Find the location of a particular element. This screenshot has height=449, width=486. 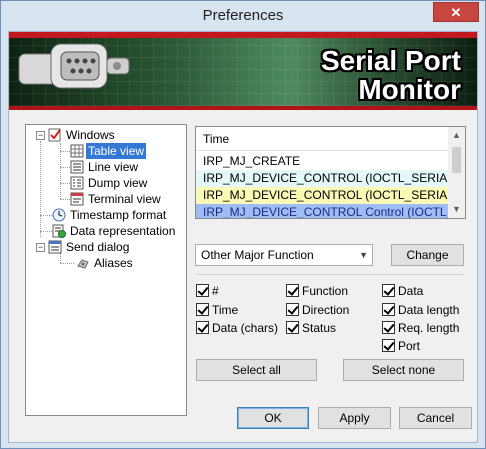

checkbox-label: Data (chars) is located at coordinates (245, 328).